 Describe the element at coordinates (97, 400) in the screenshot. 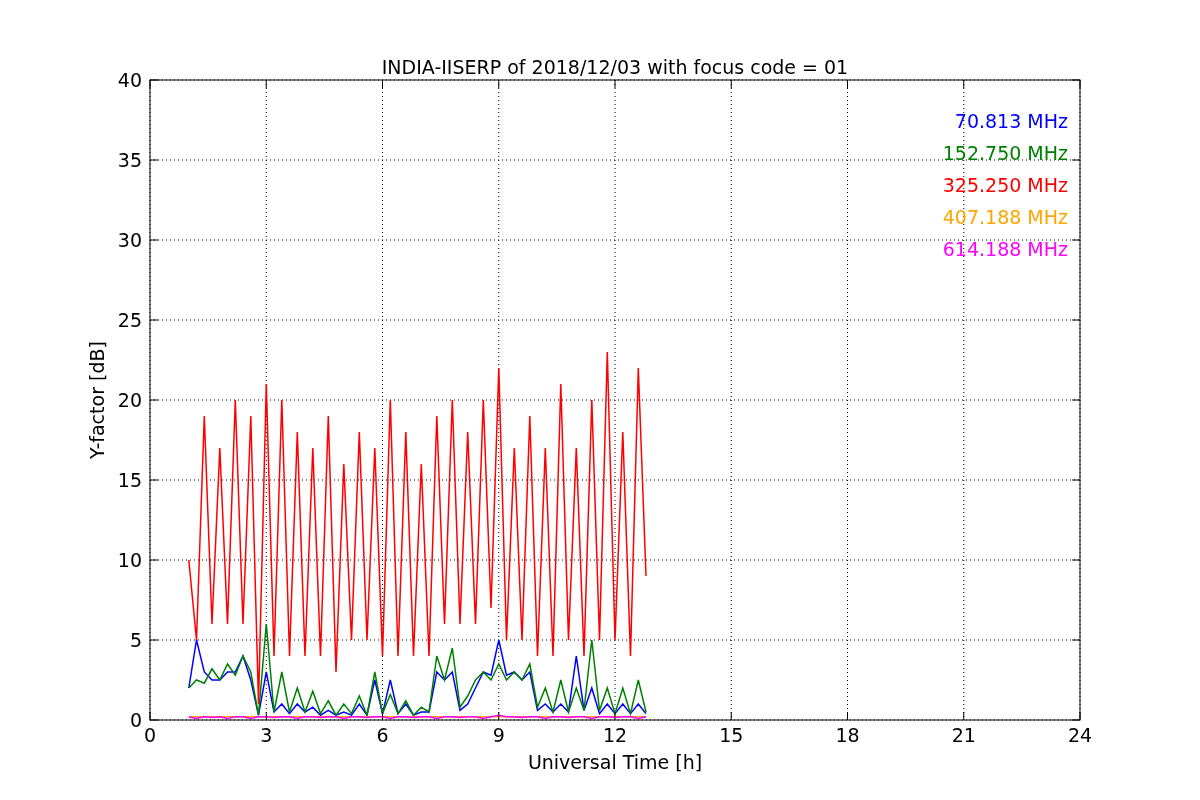

I see `y-axis-label: Y-factor [dB]` at that location.